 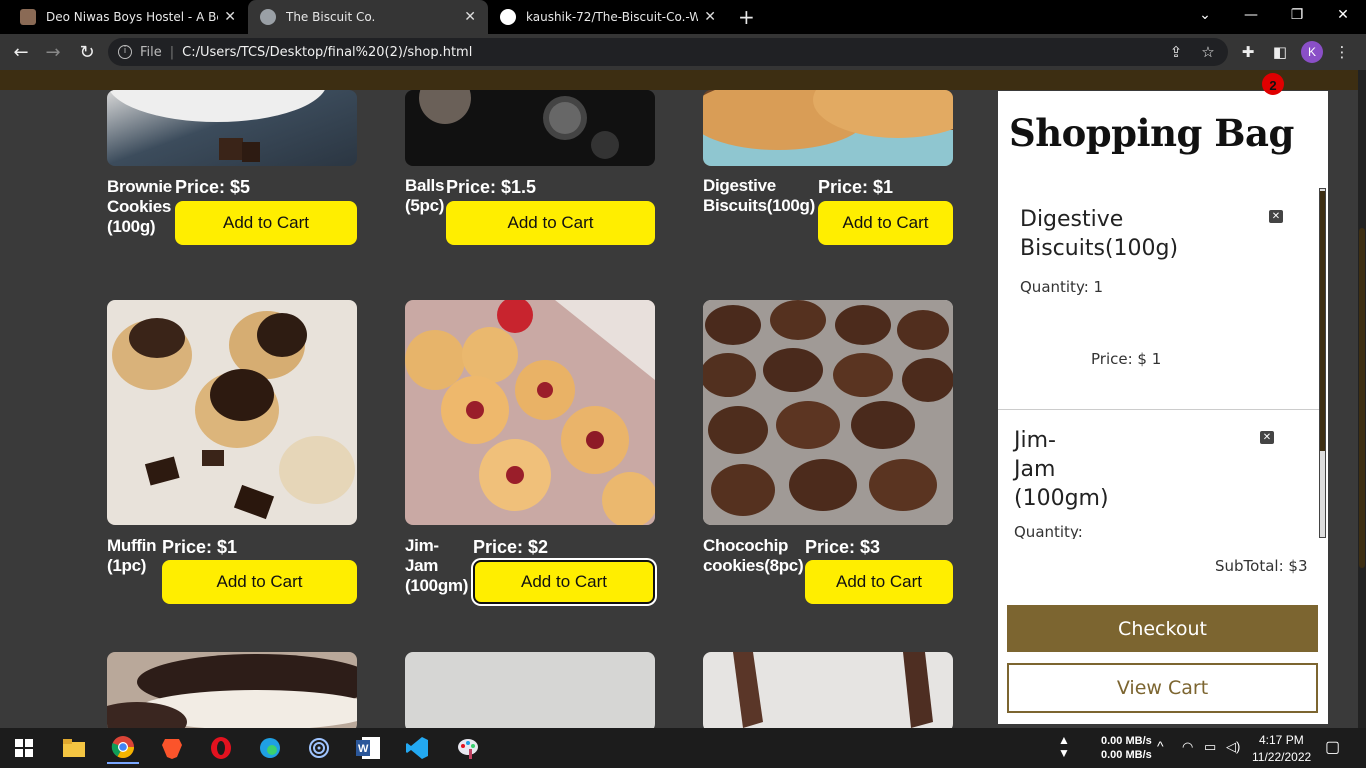 What do you see at coordinates (1126, 755) in the screenshot?
I see `net-download-speed: 0.00 MB/s` at bounding box center [1126, 755].